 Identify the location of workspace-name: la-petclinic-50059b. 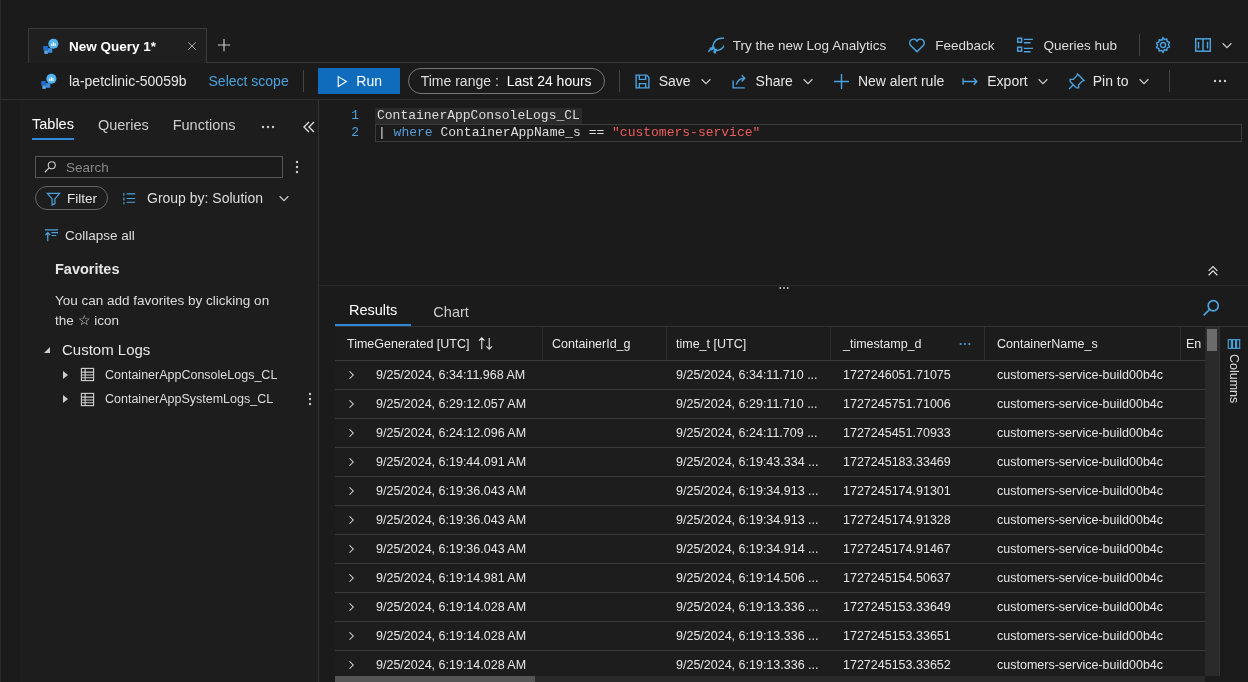
(128, 81).